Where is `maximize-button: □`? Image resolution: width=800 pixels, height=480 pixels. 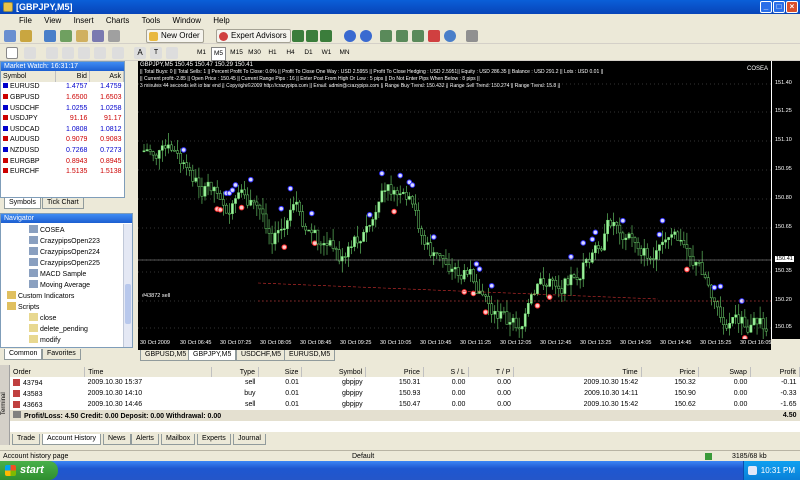 maximize-button: □ is located at coordinates (779, 7).